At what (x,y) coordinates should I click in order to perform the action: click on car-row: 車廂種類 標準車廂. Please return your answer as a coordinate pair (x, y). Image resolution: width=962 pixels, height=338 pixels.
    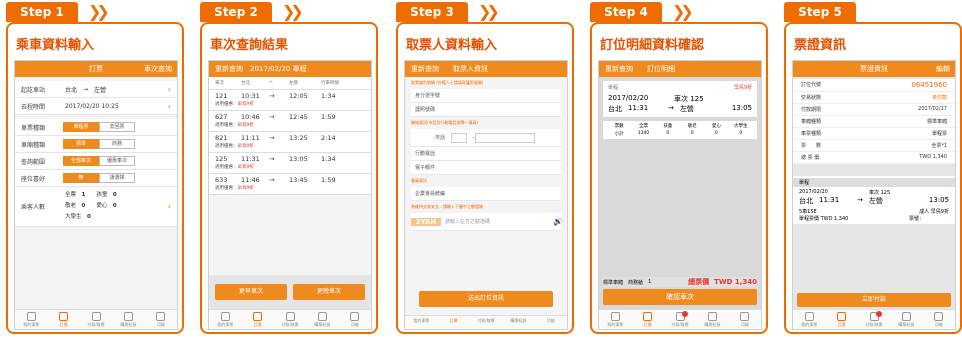
    Looking at the image, I should click on (874, 122).